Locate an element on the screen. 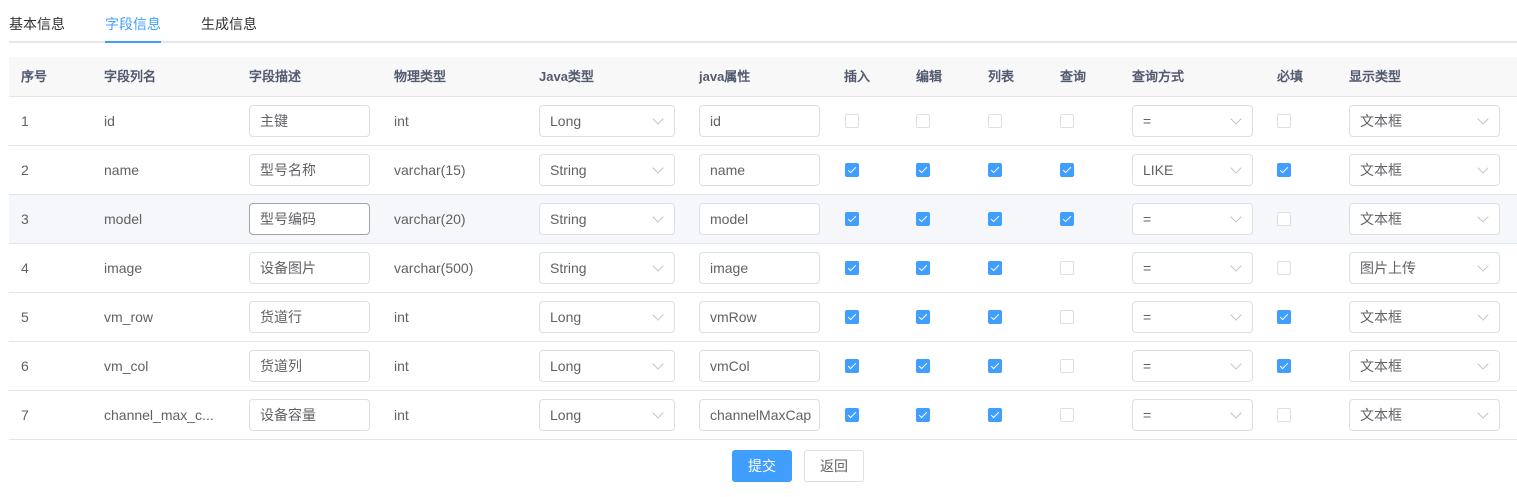 This screenshot has height=497, width=1517. tab-basic-info: 基本信息 is located at coordinates (37, 28).